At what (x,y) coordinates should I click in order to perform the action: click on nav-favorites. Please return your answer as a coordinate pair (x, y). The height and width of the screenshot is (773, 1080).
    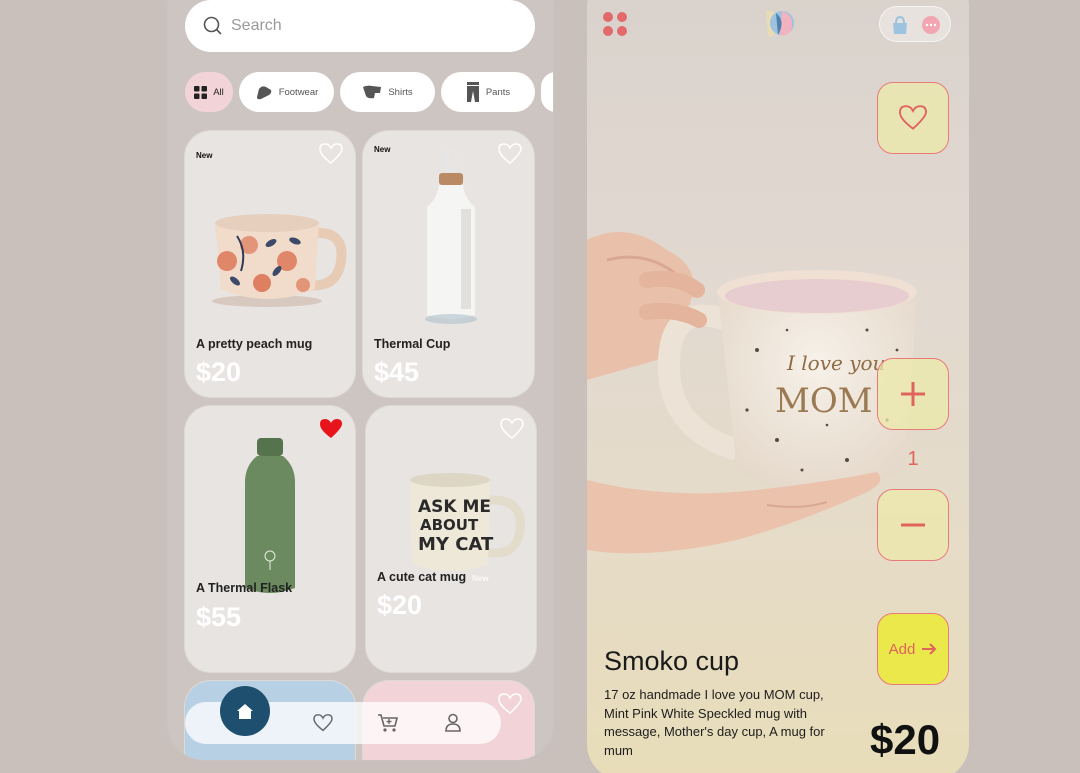
    Looking at the image, I should click on (323, 723).